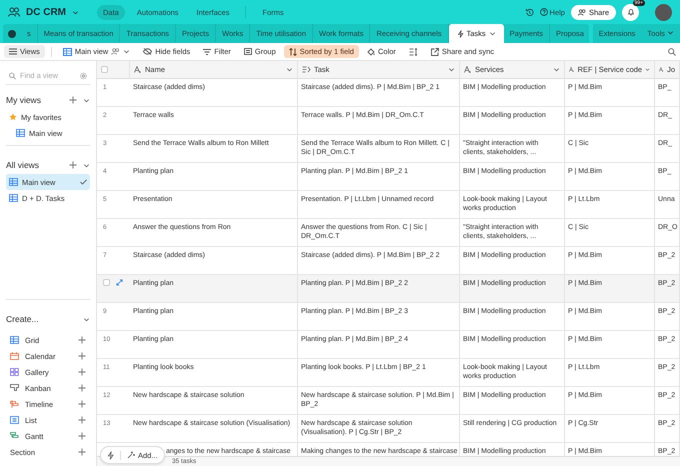 The image size is (680, 466). What do you see at coordinates (14, 420) in the screenshot?
I see `list-icon` at bounding box center [14, 420].